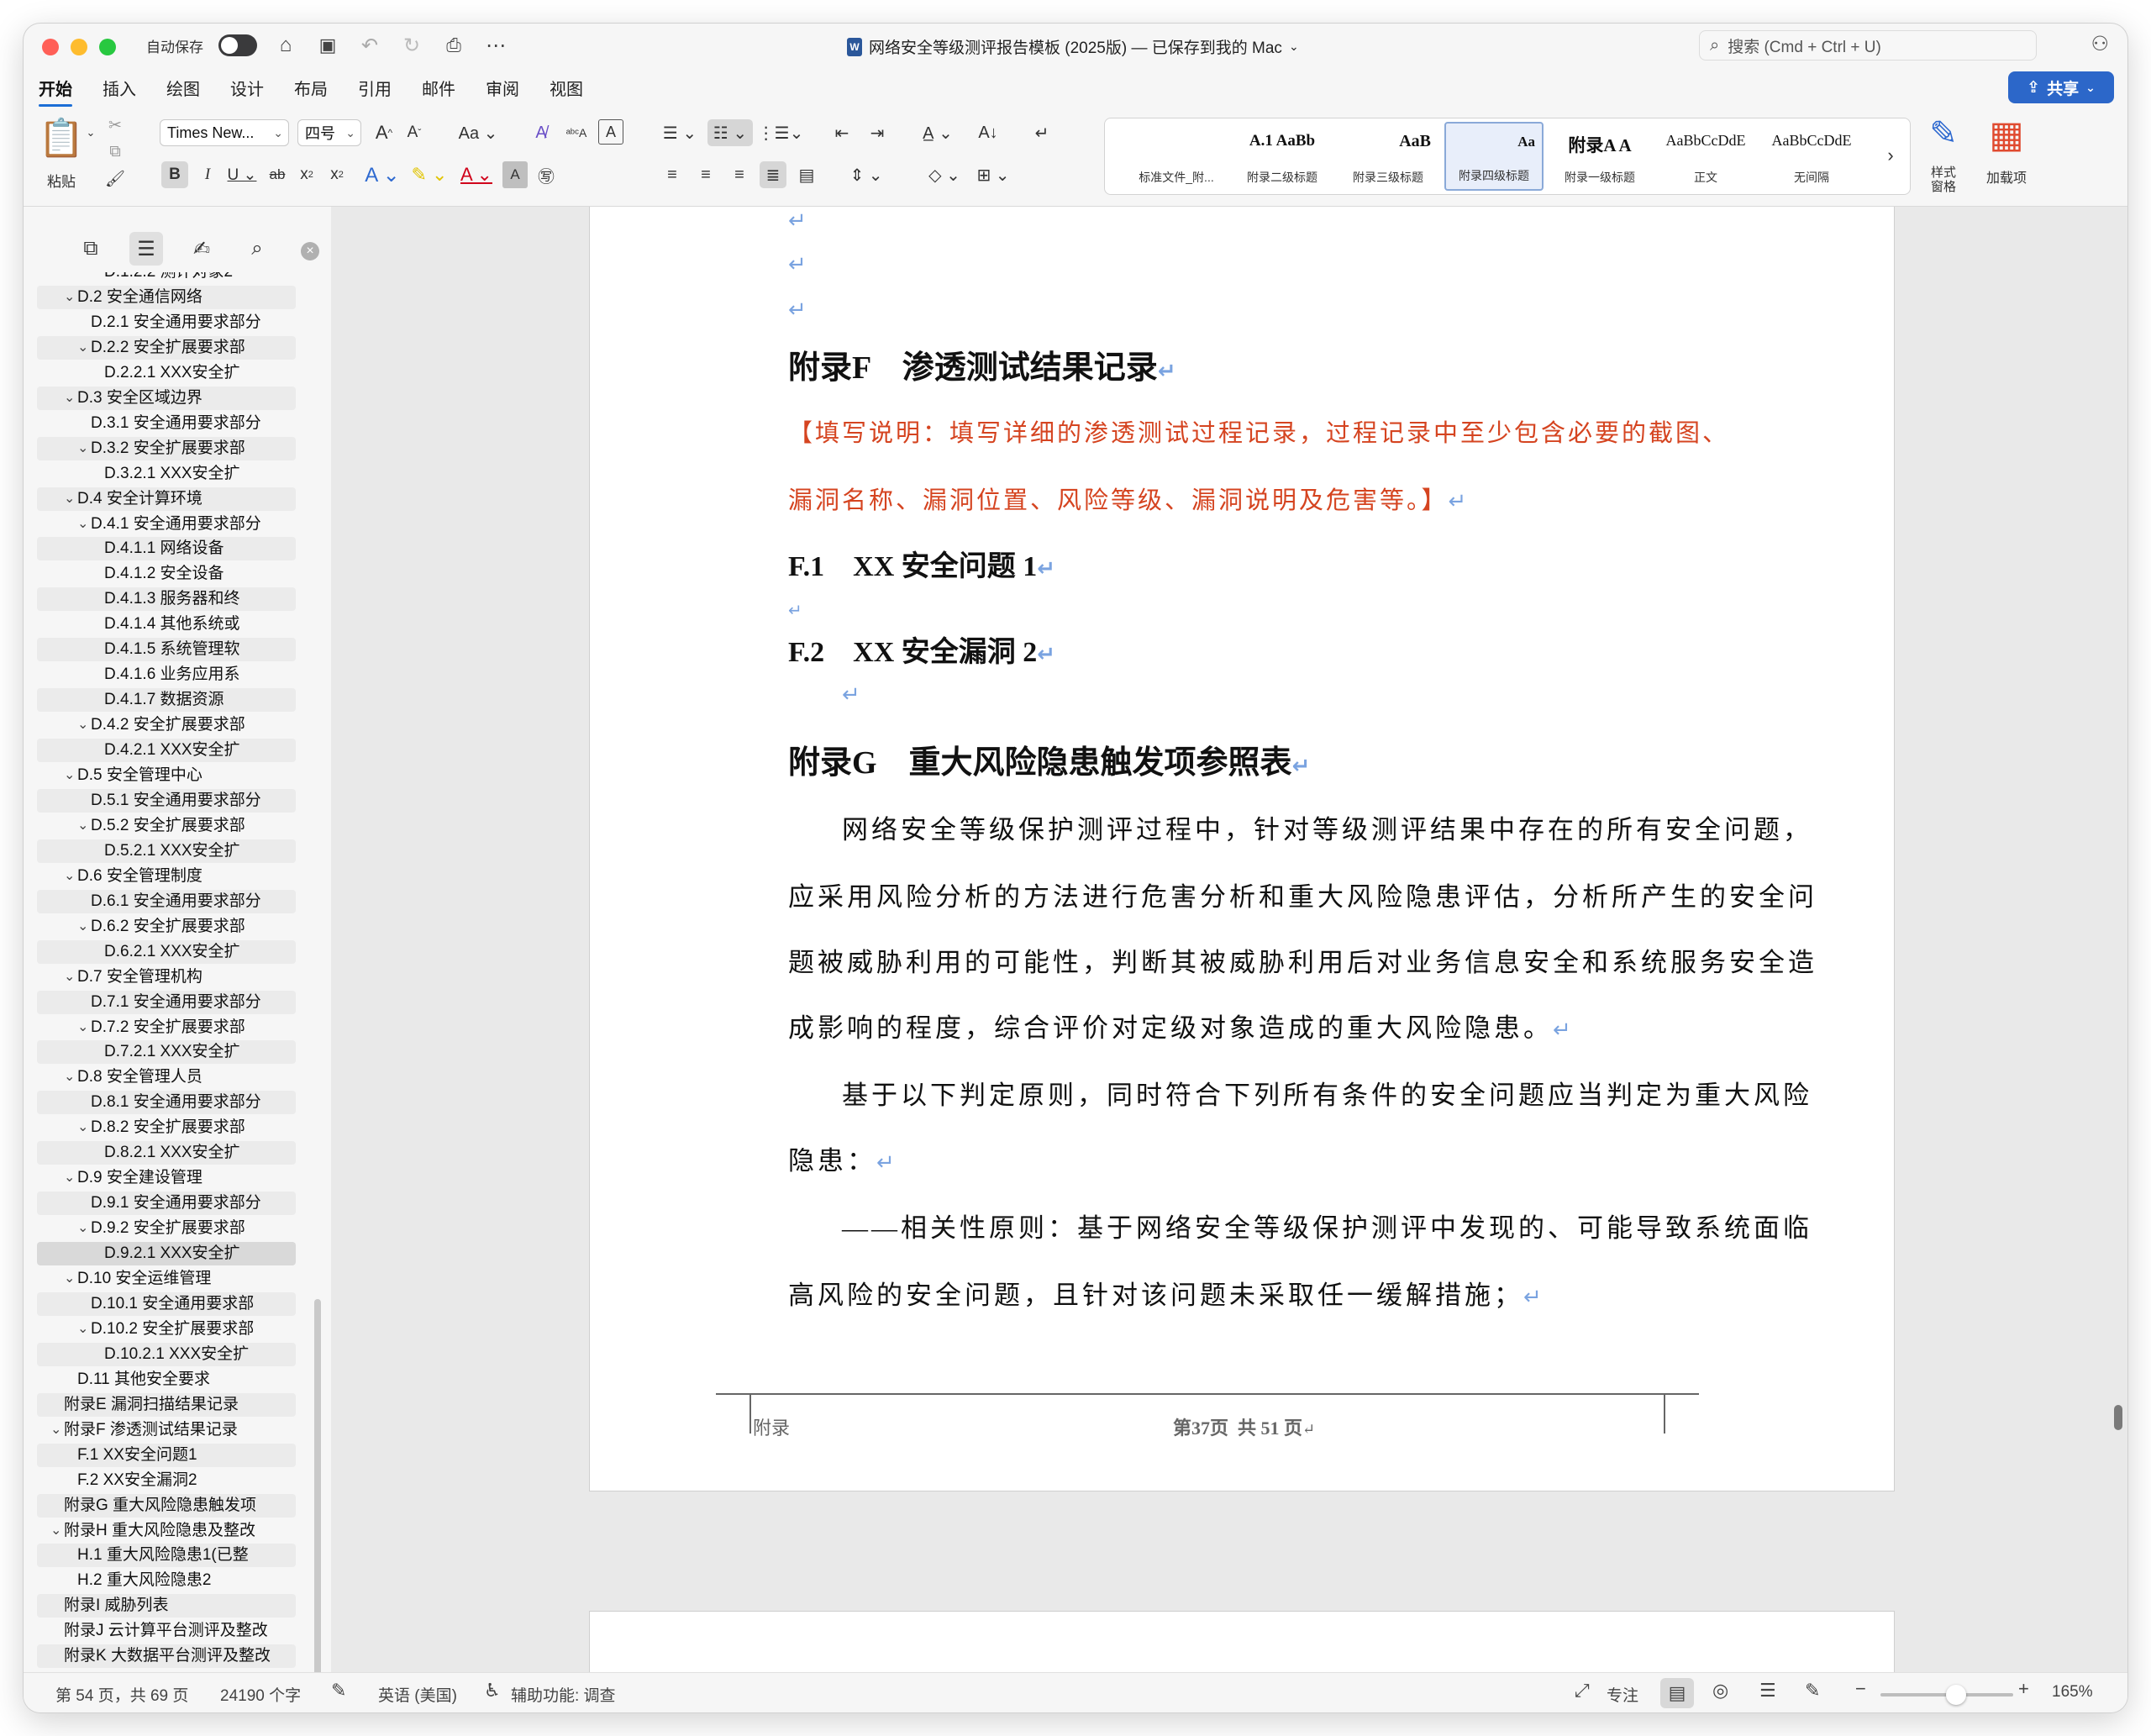  I want to click on highlight-icon: ✎ ⌄, so click(429, 174).